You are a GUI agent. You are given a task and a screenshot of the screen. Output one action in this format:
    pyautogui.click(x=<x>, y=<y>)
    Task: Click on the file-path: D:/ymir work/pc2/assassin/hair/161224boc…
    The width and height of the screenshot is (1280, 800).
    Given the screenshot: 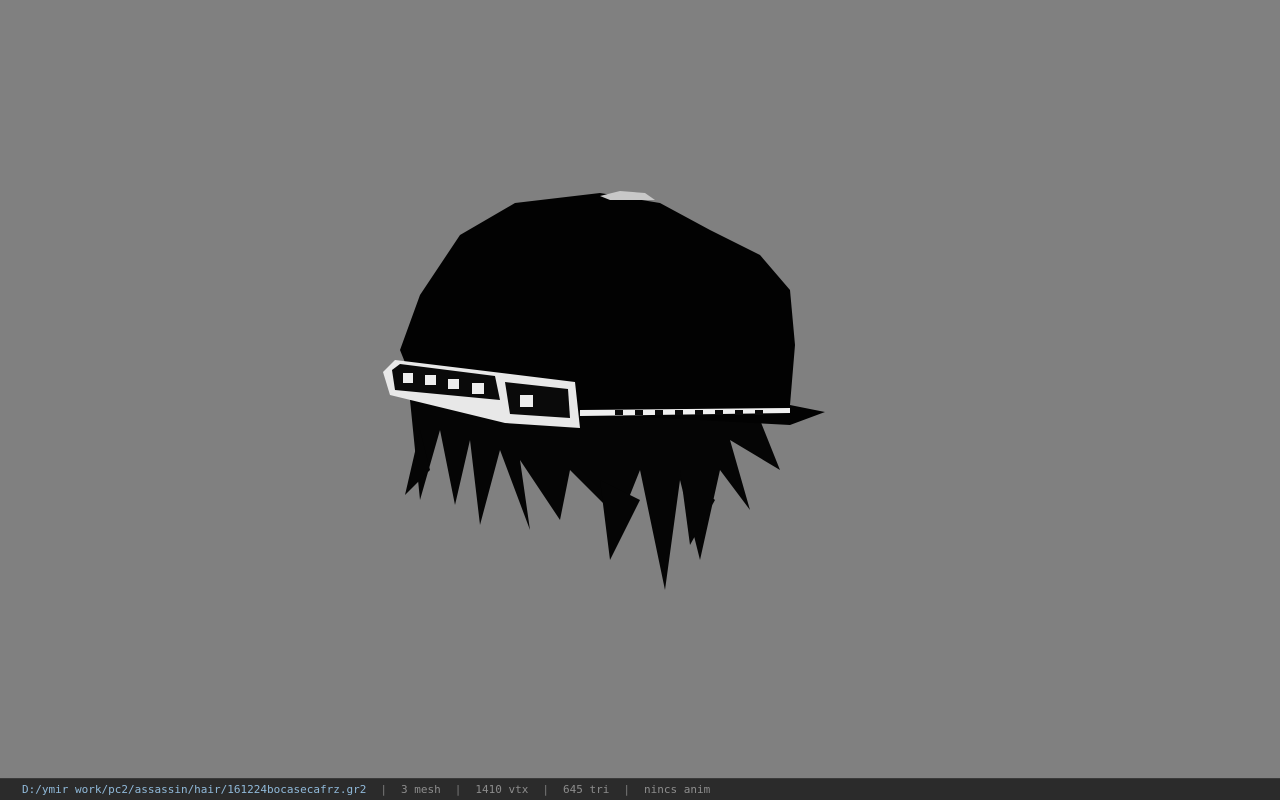 What is the action you would take?
    pyautogui.click(x=194, y=789)
    